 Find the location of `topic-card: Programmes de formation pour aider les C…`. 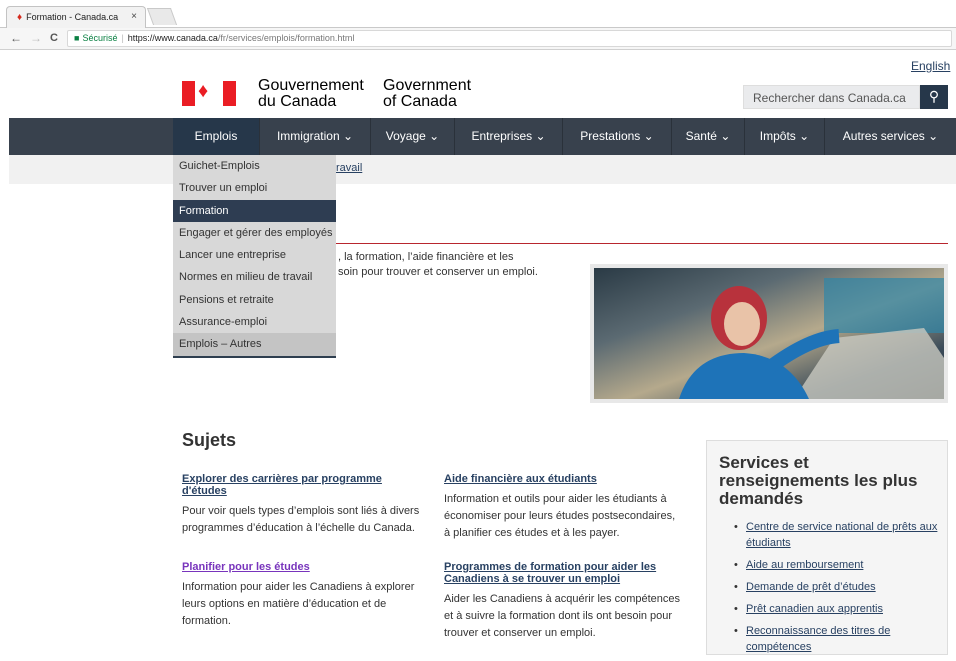

topic-card: Programmes de formation pour aider les C… is located at coordinates (564, 601).